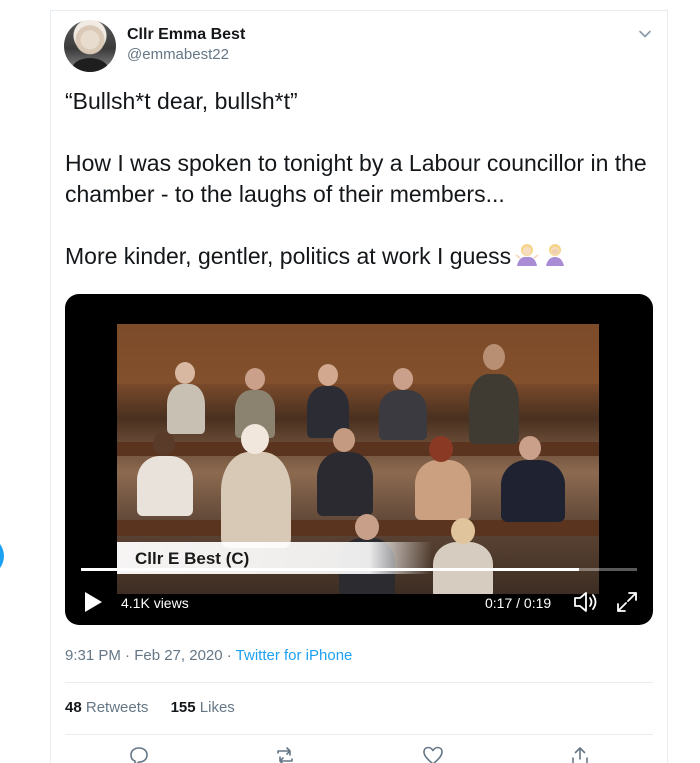 The image size is (700, 763). What do you see at coordinates (627, 602) in the screenshot?
I see `fullscreen-icon` at bounding box center [627, 602].